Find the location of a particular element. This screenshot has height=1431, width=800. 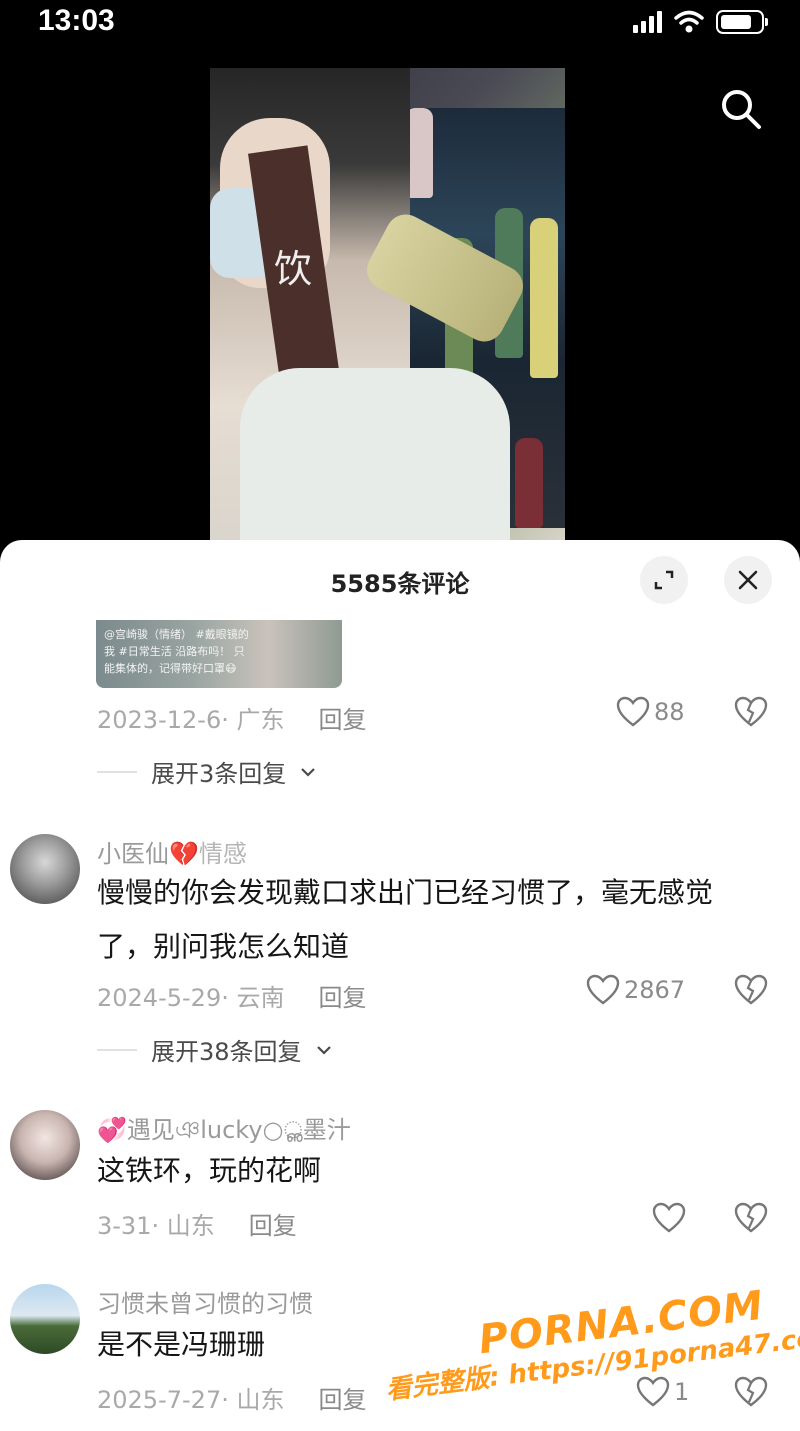

search-icon is located at coordinates (741, 109).